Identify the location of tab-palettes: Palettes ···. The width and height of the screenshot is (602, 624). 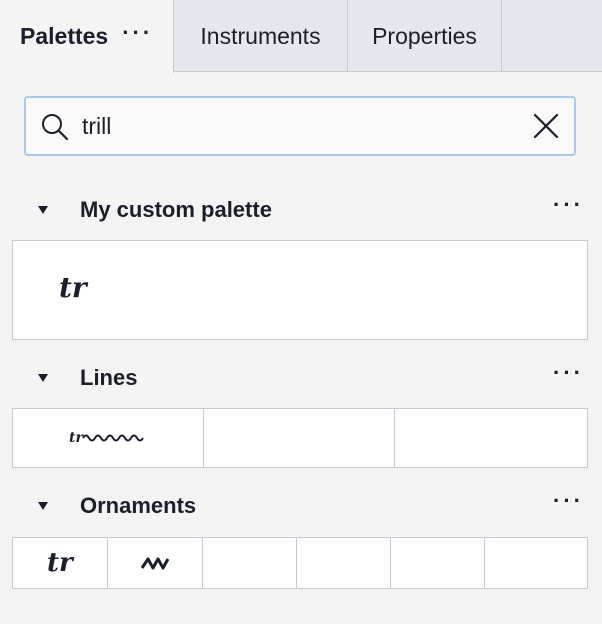
(87, 36).